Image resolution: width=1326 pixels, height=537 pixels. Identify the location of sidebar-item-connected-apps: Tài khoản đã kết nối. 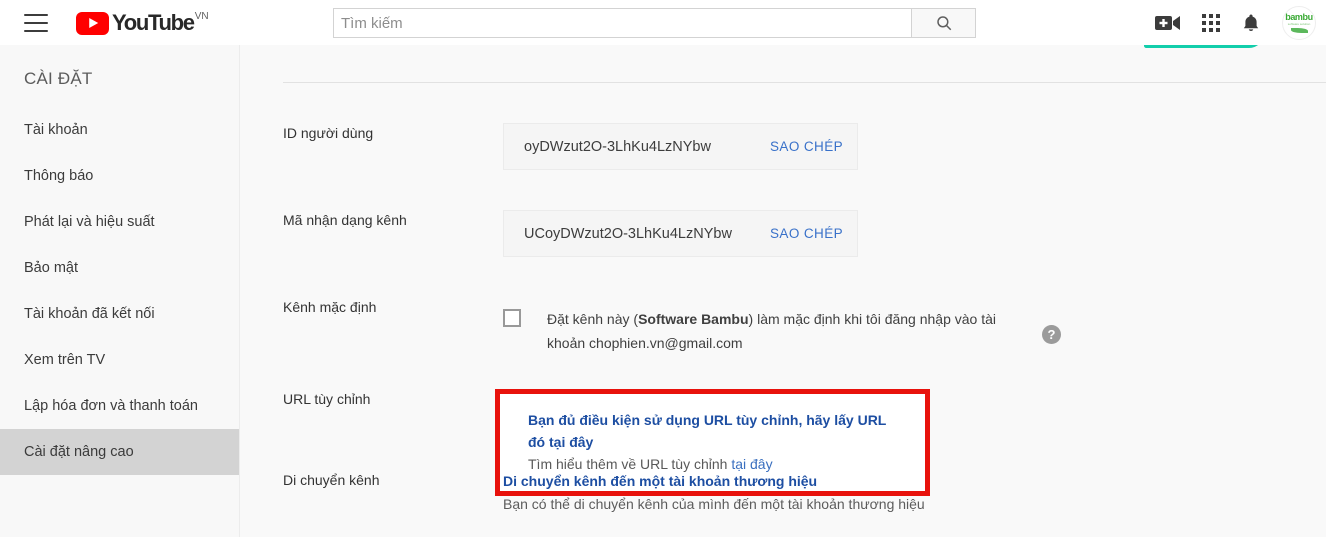
(119, 314).